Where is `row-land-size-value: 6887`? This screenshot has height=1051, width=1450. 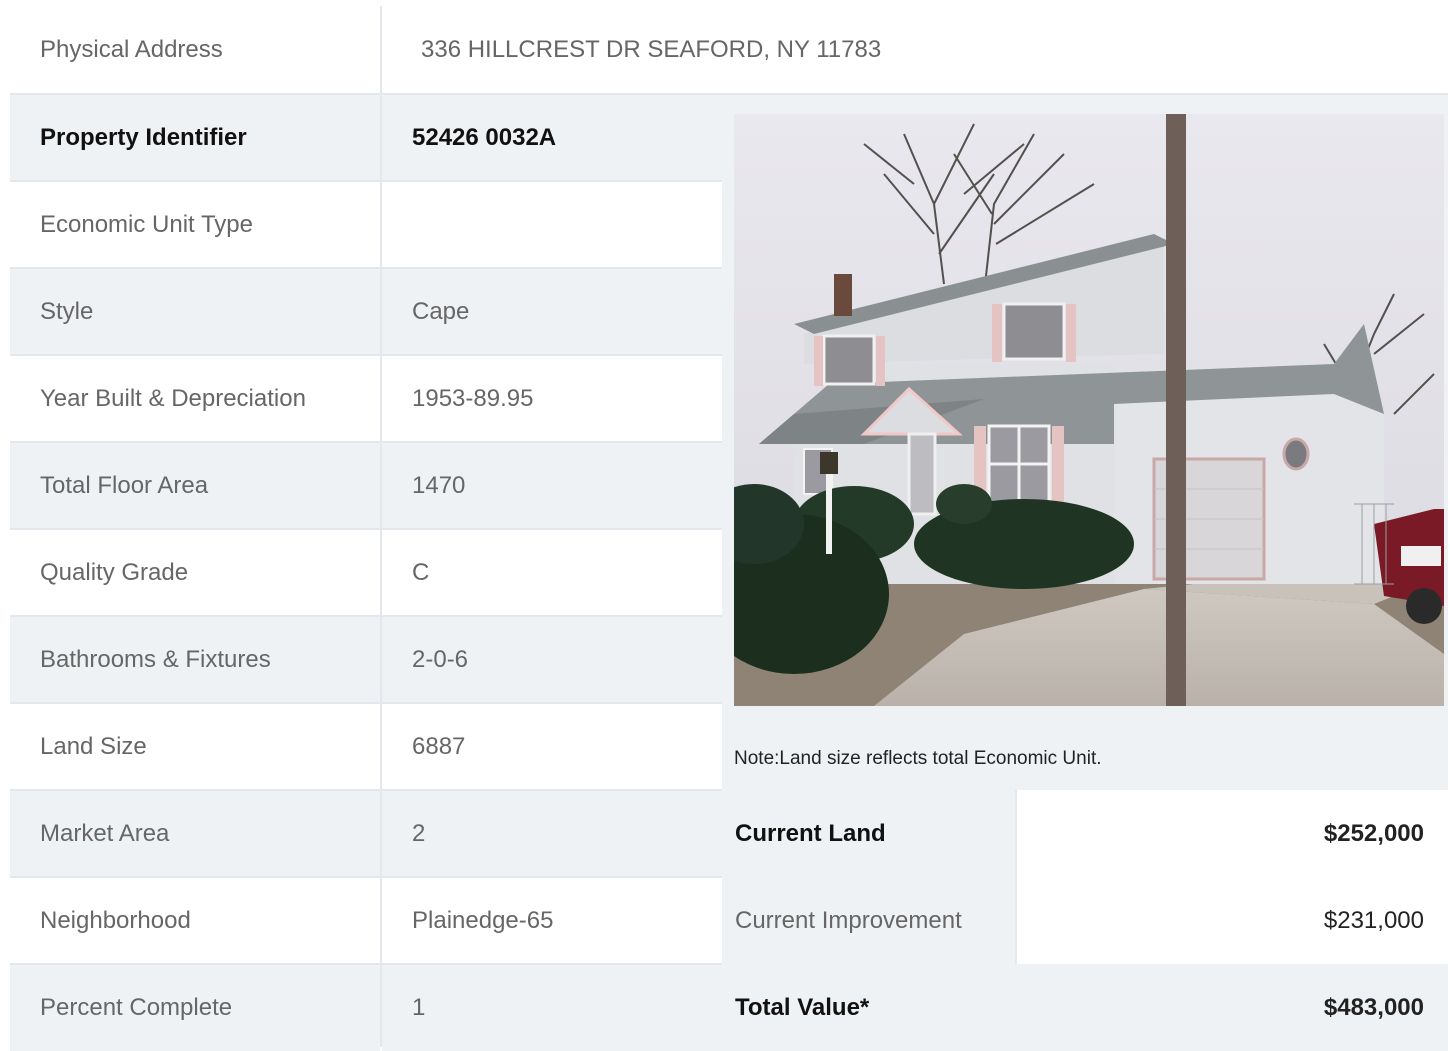 row-land-size-value: 6887 is located at coordinates (552, 746).